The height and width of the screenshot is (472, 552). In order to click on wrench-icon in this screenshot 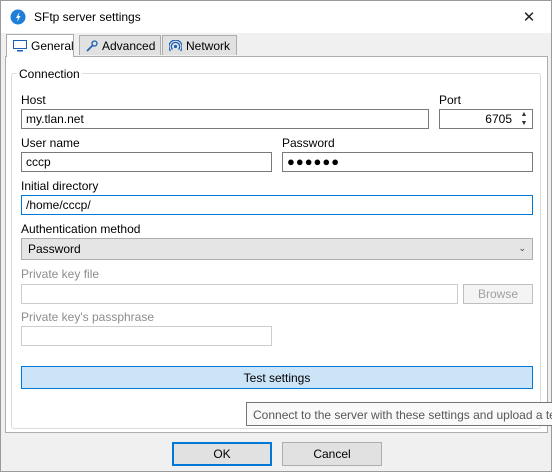, I will do `click(92, 45)`.